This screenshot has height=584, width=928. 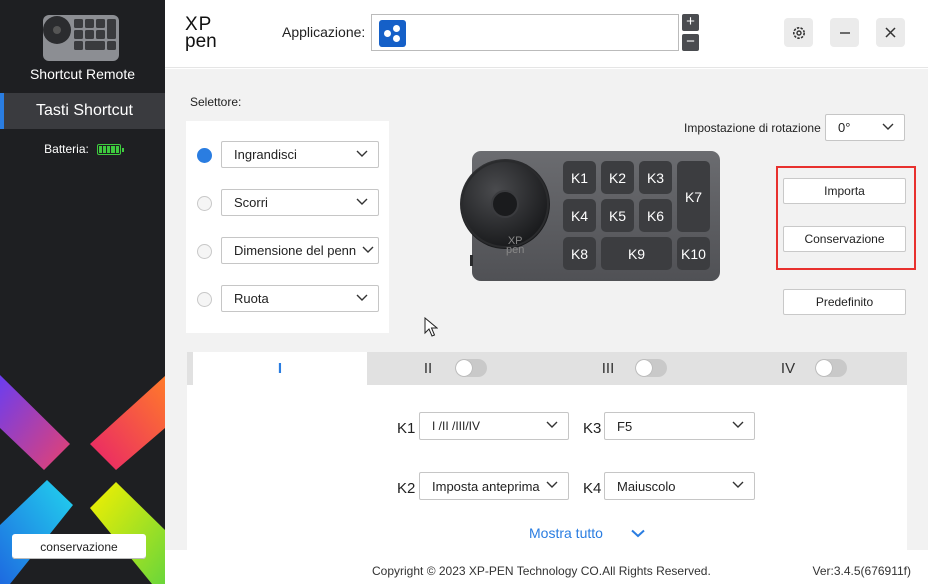 I want to click on header: XP pen Applicazione: + −, so click(x=546, y=34).